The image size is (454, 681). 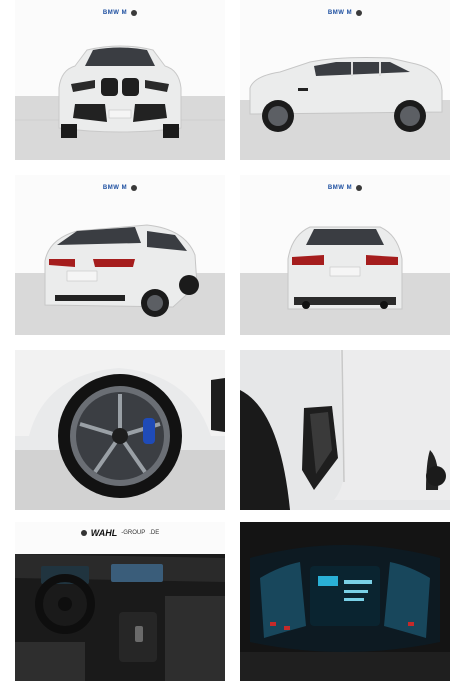 What do you see at coordinates (104, 533) in the screenshot?
I see `dealer-brand-name: WAHL` at bounding box center [104, 533].